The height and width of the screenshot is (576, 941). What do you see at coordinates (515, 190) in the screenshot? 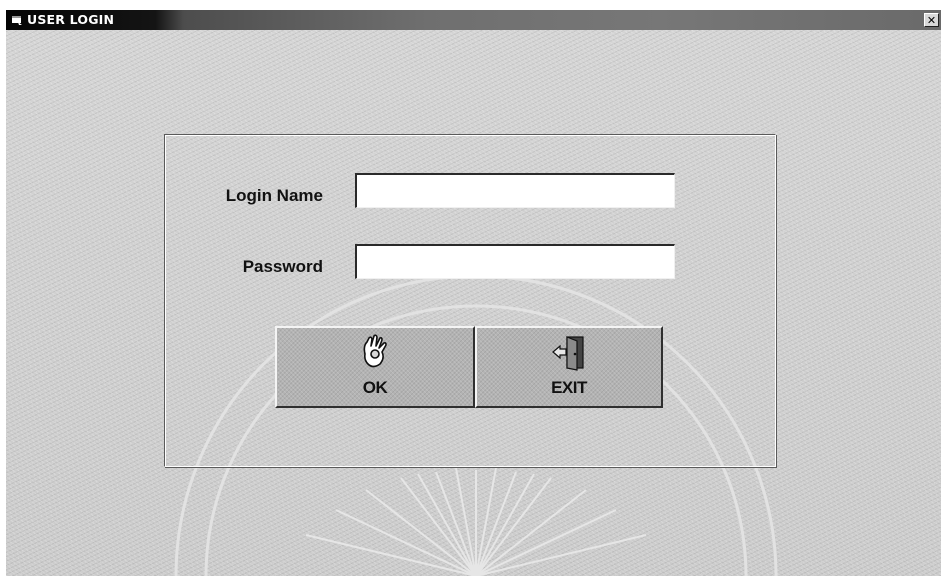
I see `login-name-input` at bounding box center [515, 190].